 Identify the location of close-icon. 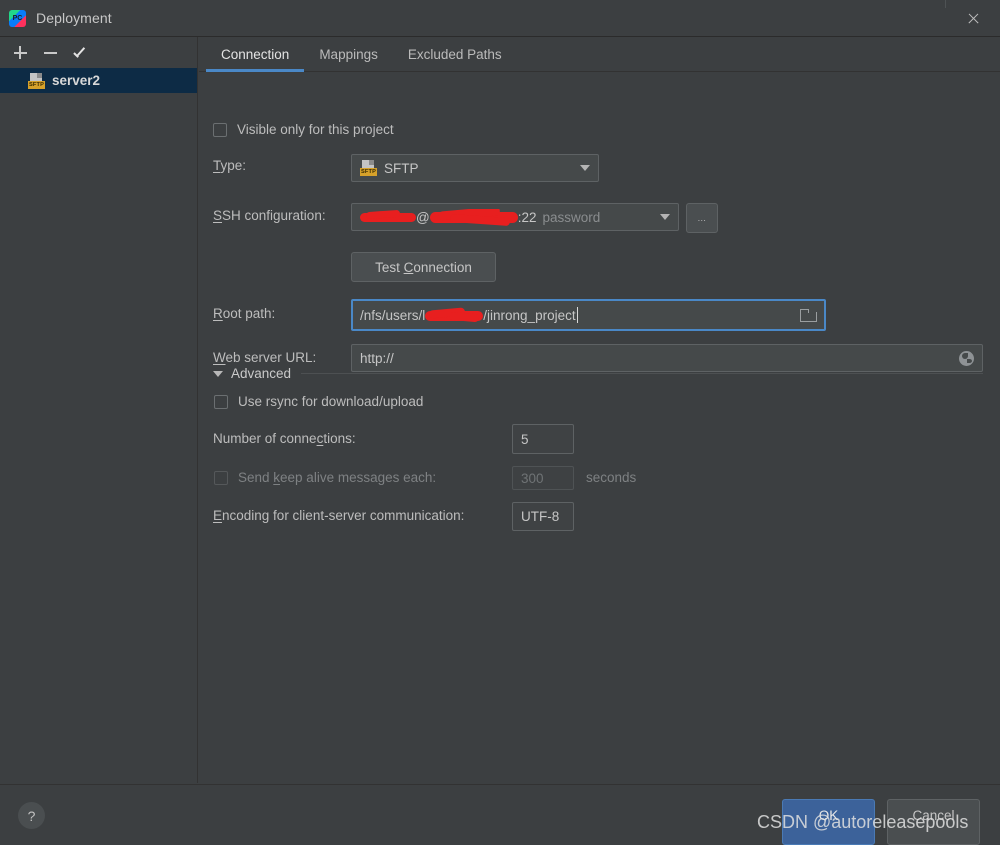
(973, 18).